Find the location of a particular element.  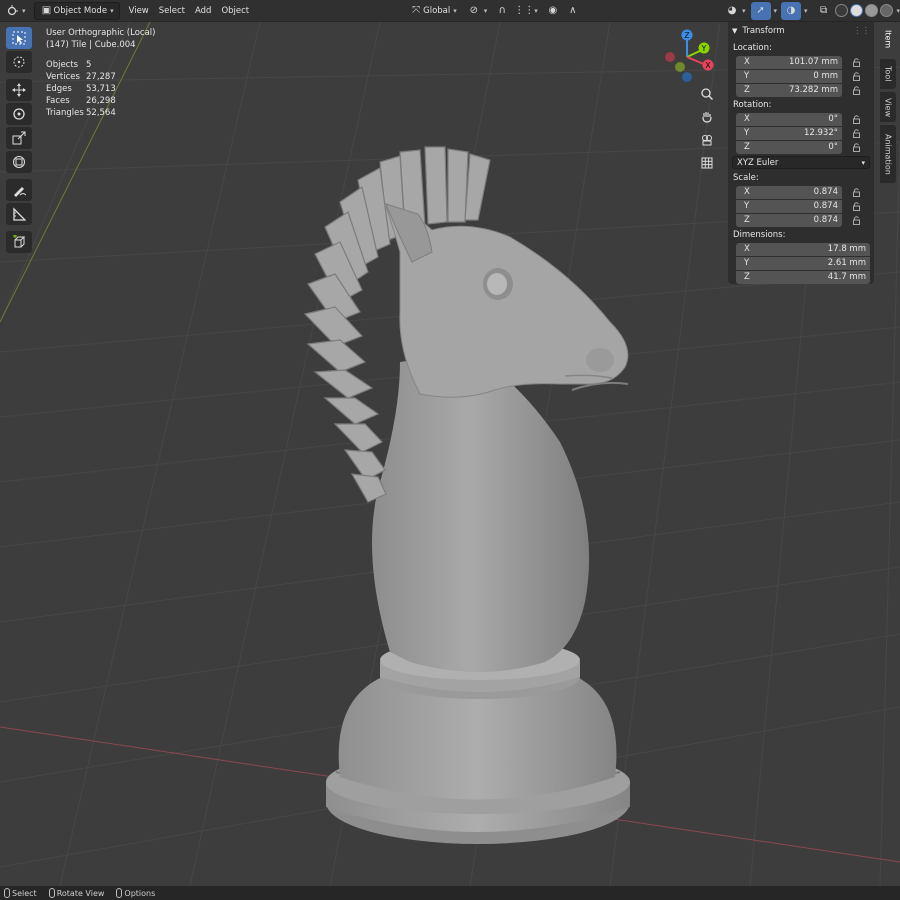

3d-cursor-icon is located at coordinates (19, 62).